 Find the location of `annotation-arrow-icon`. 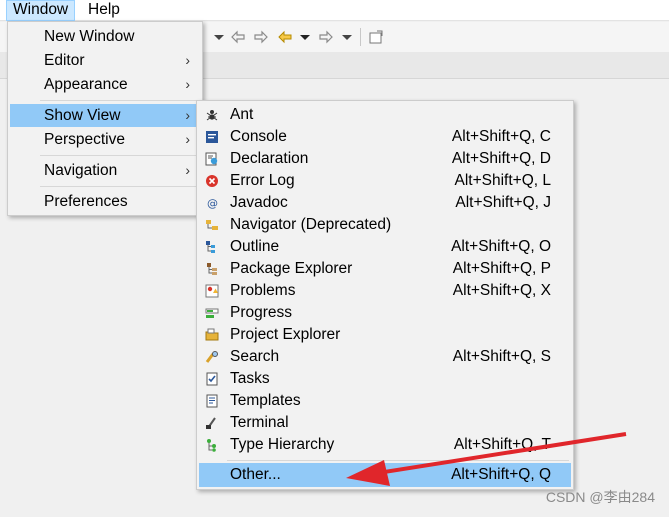

annotation-arrow-icon is located at coordinates (486, 459).